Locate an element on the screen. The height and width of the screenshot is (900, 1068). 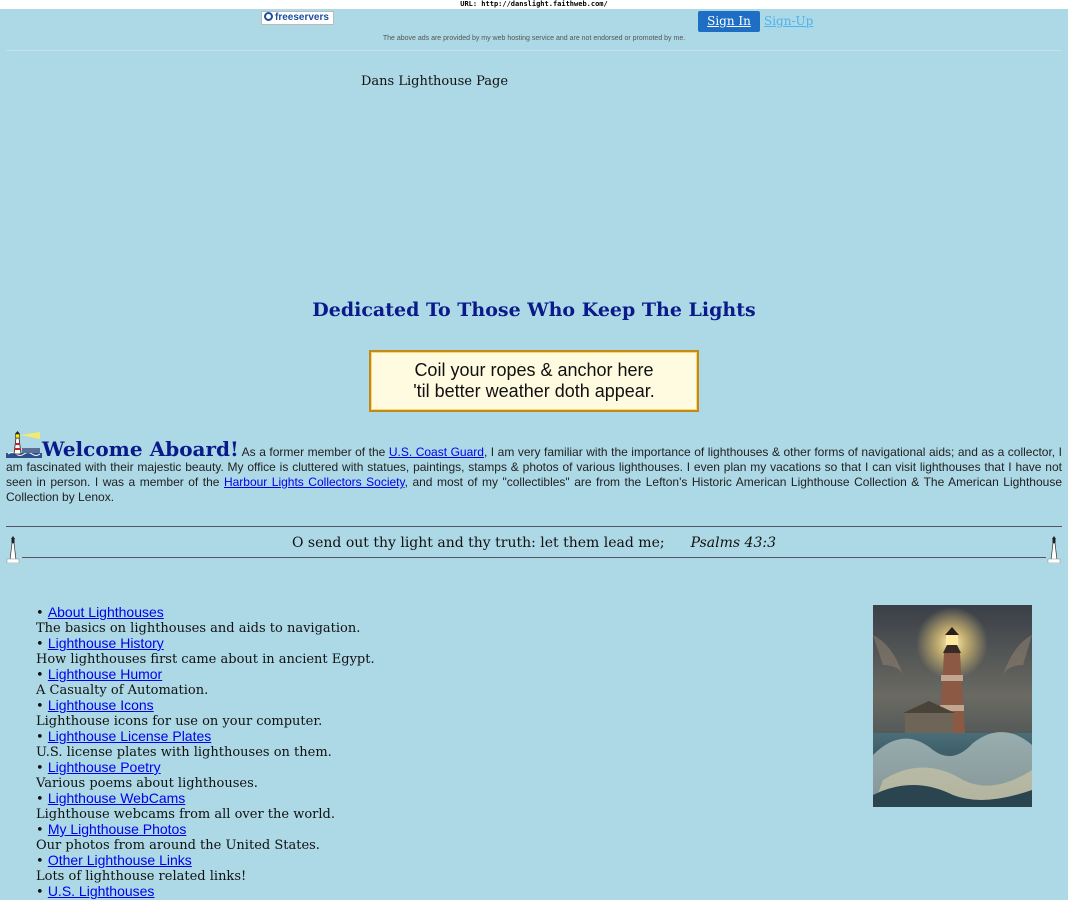
logo-text: freeservers is located at coordinates (302, 17).